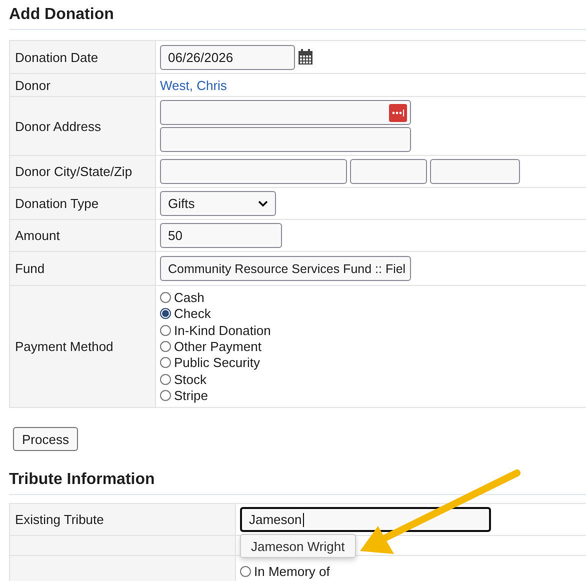 The height and width of the screenshot is (581, 586). What do you see at coordinates (305, 57) in the screenshot?
I see `calendar-icon` at bounding box center [305, 57].